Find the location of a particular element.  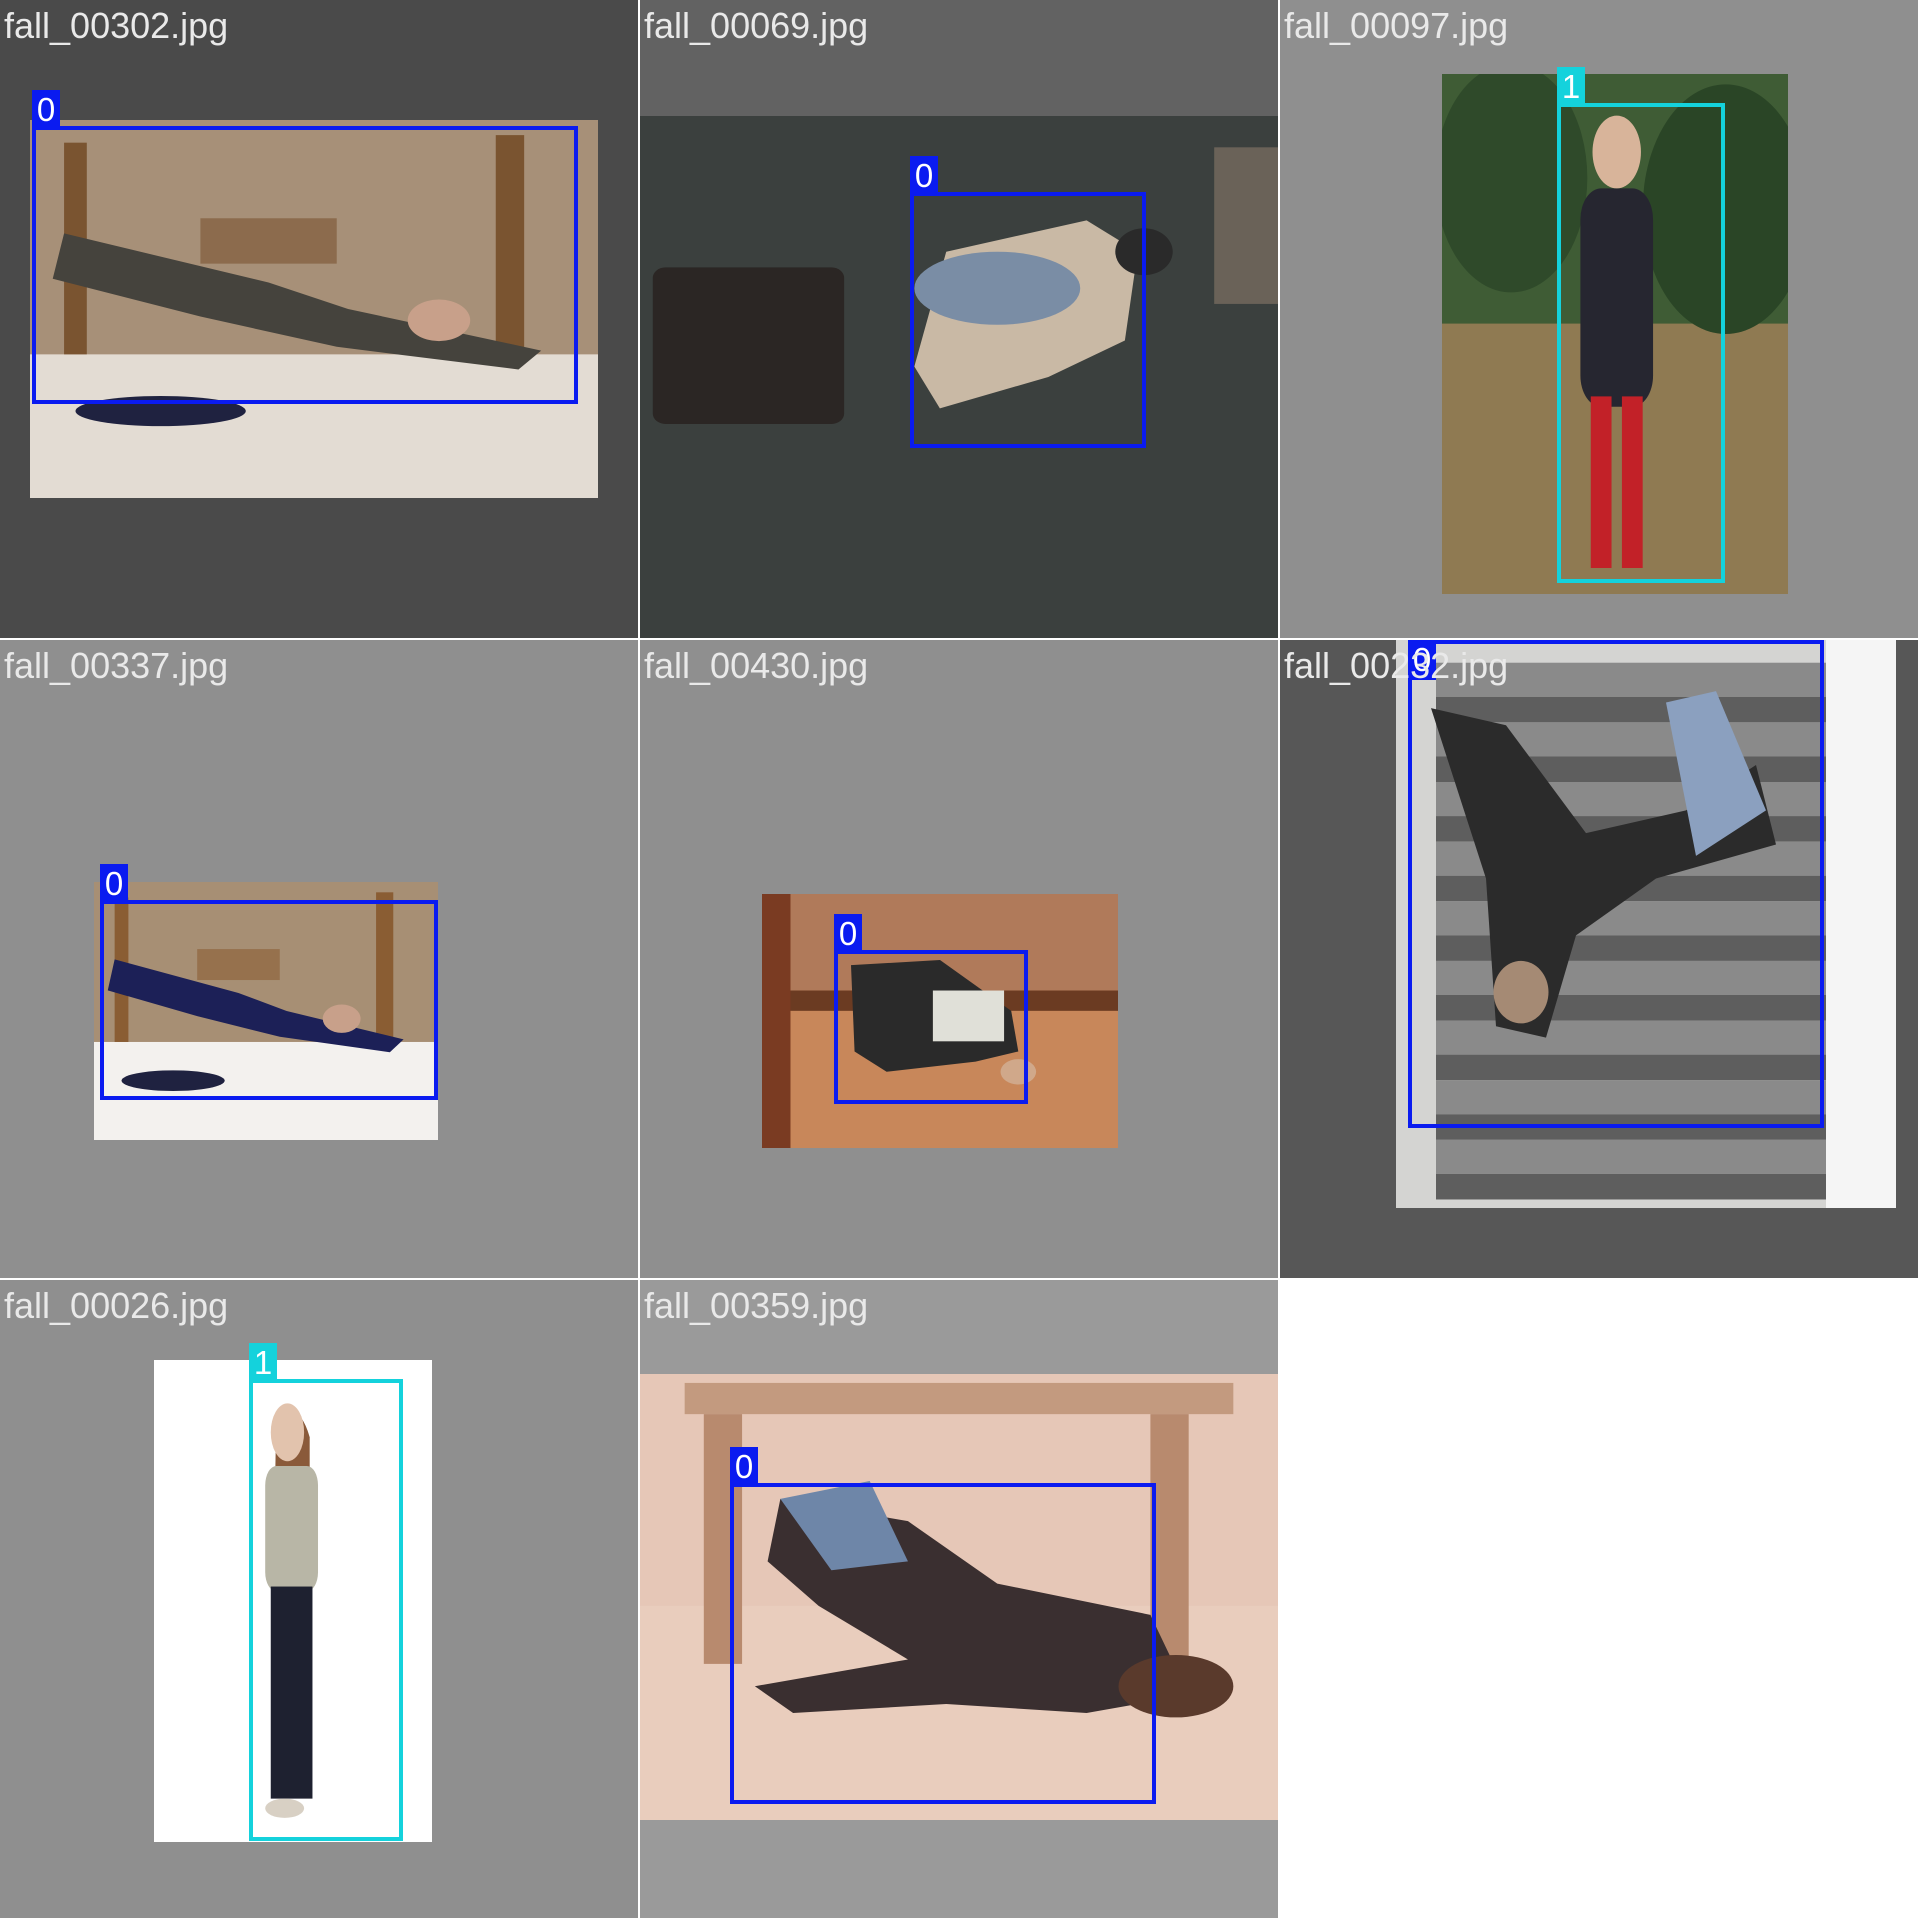

image-tile: 0 fall_00337.jpg is located at coordinates (319, 959).